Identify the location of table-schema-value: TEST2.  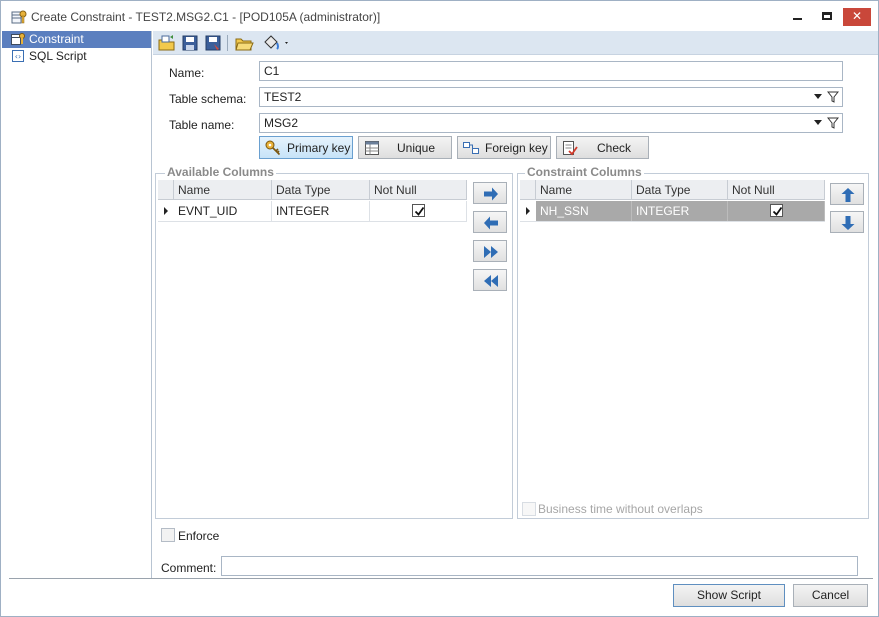
(283, 97).